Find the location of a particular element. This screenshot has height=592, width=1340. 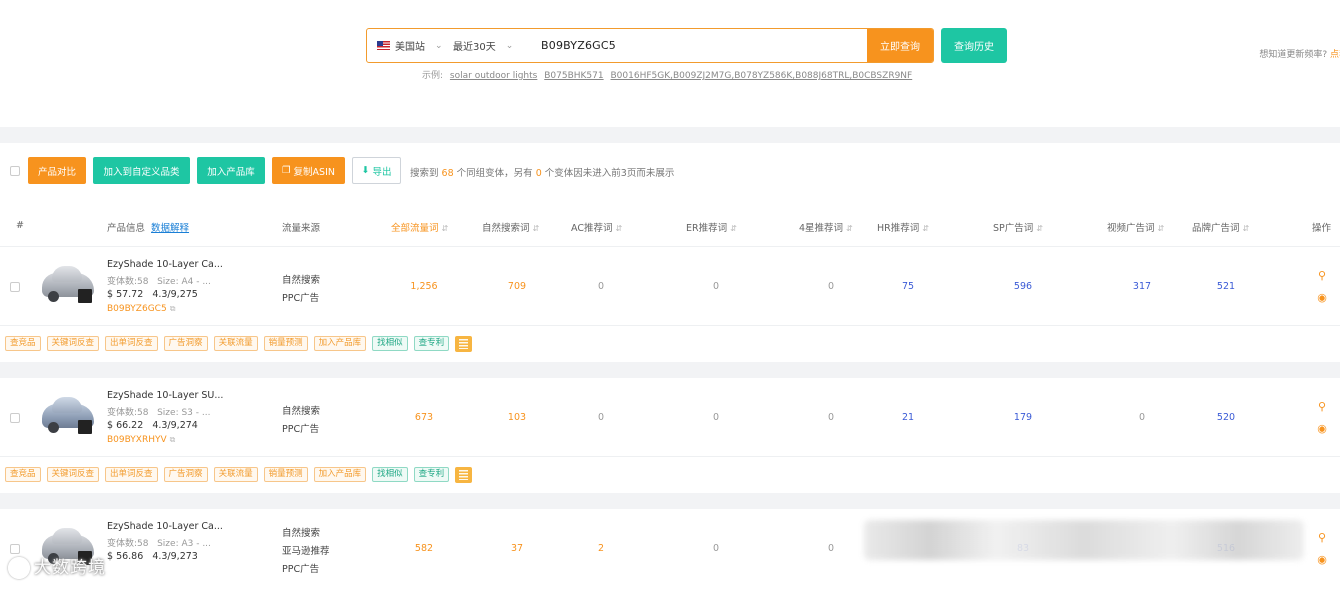

col-natural-keywords: 自然搜索词 ⇵ is located at coordinates (510, 227).